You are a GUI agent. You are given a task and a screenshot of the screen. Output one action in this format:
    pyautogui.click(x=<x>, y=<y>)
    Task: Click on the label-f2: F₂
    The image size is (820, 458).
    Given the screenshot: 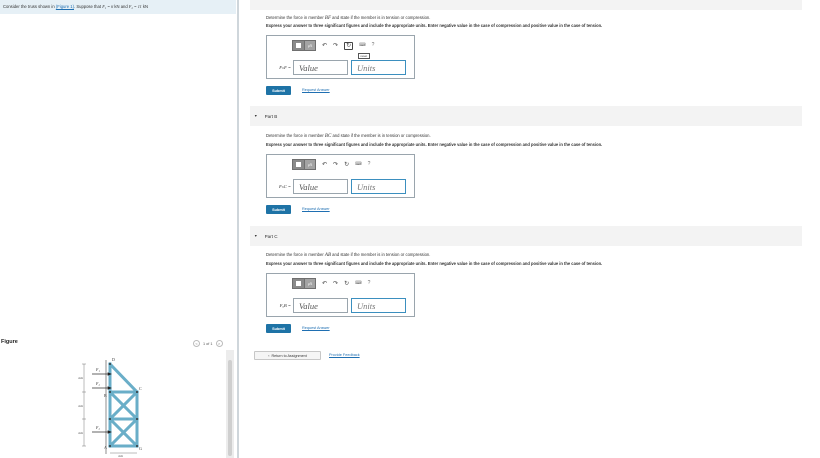 What is the action you would take?
    pyautogui.click(x=97, y=383)
    